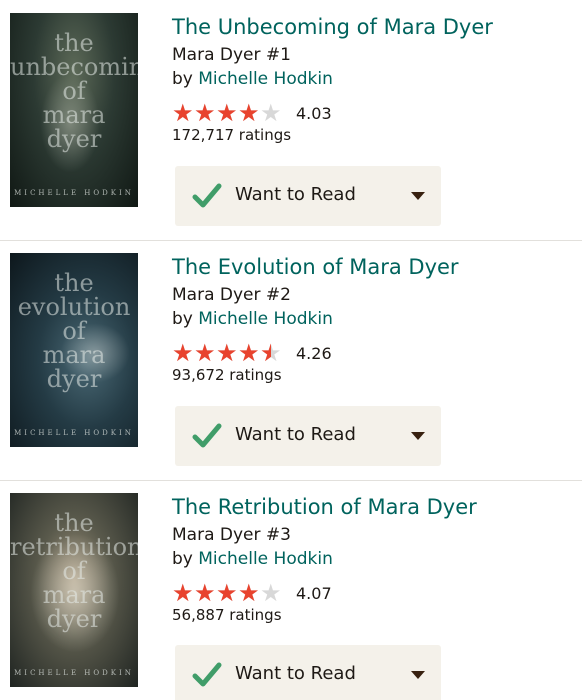 This screenshot has height=700, width=582. What do you see at coordinates (227, 615) in the screenshot?
I see `ratings-count: 56,887 ratings` at bounding box center [227, 615].